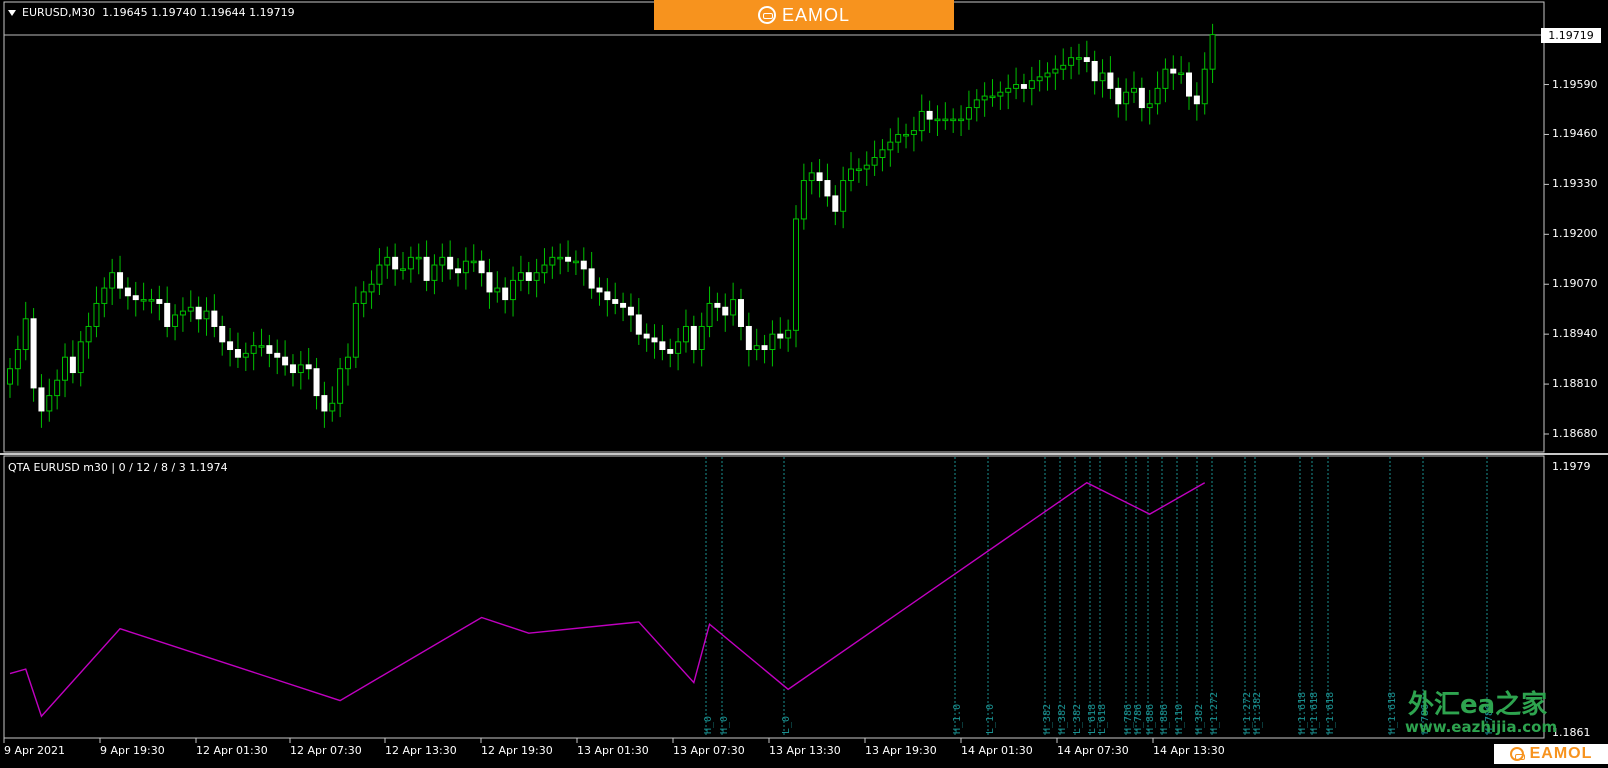 Image resolution: width=1608 pixels, height=768 pixels. I want to click on price-axis-label: 1.18680, so click(1575, 433).